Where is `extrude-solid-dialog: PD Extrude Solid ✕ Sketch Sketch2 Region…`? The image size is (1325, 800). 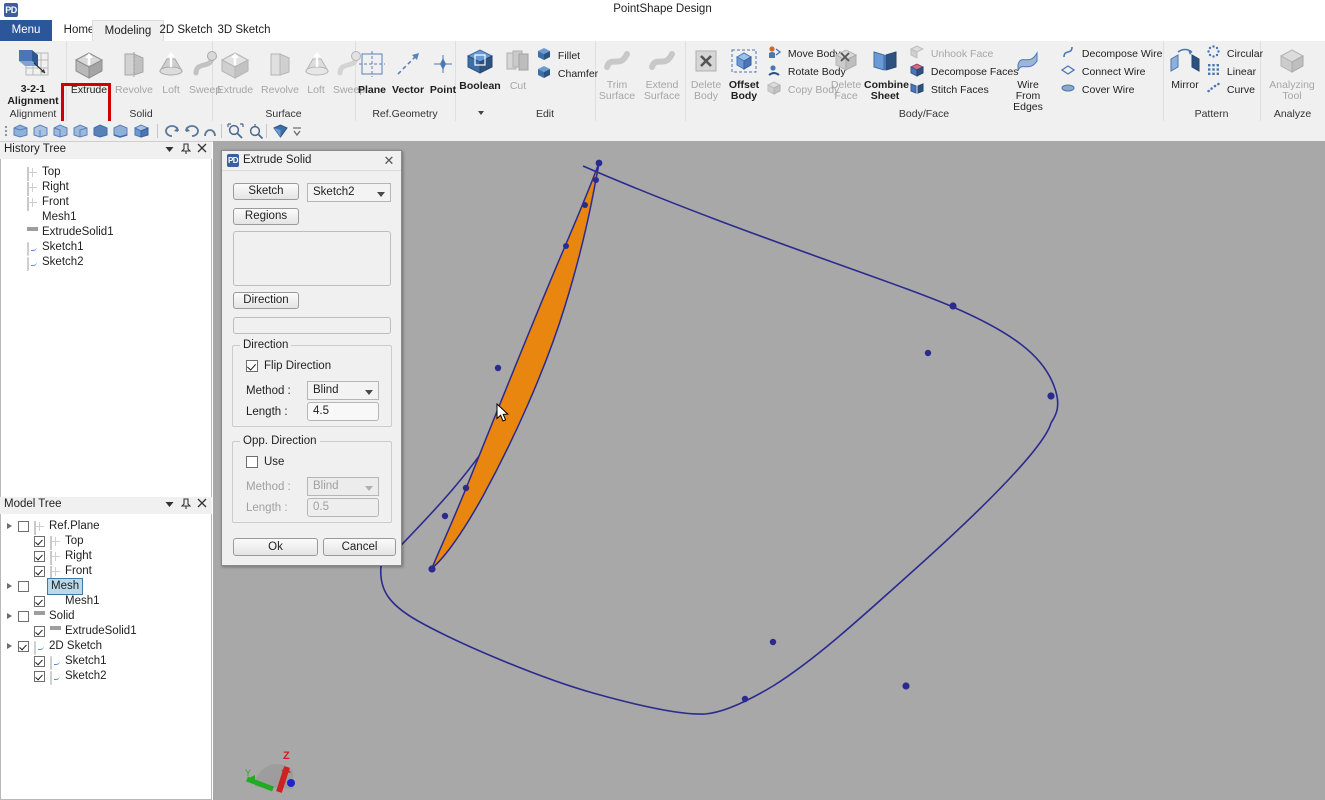
extrude-solid-dialog: PD Extrude Solid ✕ Sketch Sketch2 Region… is located at coordinates (311, 358).